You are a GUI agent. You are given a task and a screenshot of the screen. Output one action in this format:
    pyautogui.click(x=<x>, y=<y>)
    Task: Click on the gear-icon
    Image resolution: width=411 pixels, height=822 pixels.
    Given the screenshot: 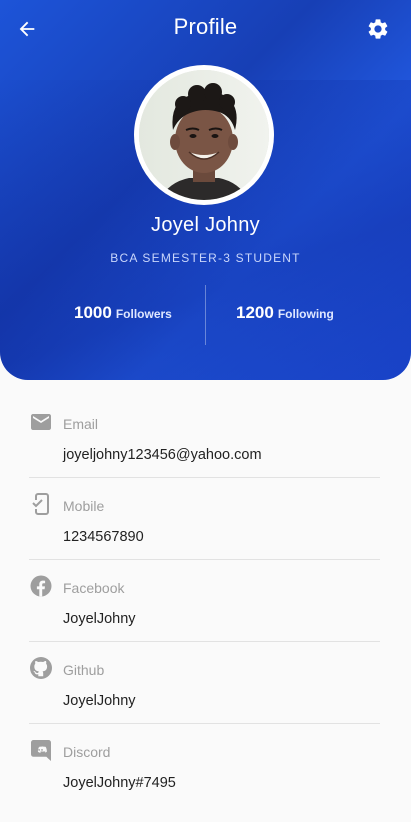 What is the action you would take?
    pyautogui.click(x=378, y=29)
    